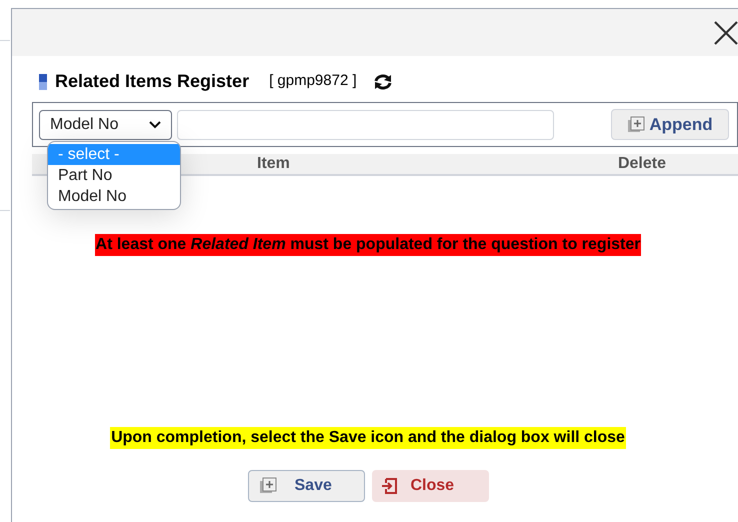  I want to click on append-button: Append, so click(670, 124).